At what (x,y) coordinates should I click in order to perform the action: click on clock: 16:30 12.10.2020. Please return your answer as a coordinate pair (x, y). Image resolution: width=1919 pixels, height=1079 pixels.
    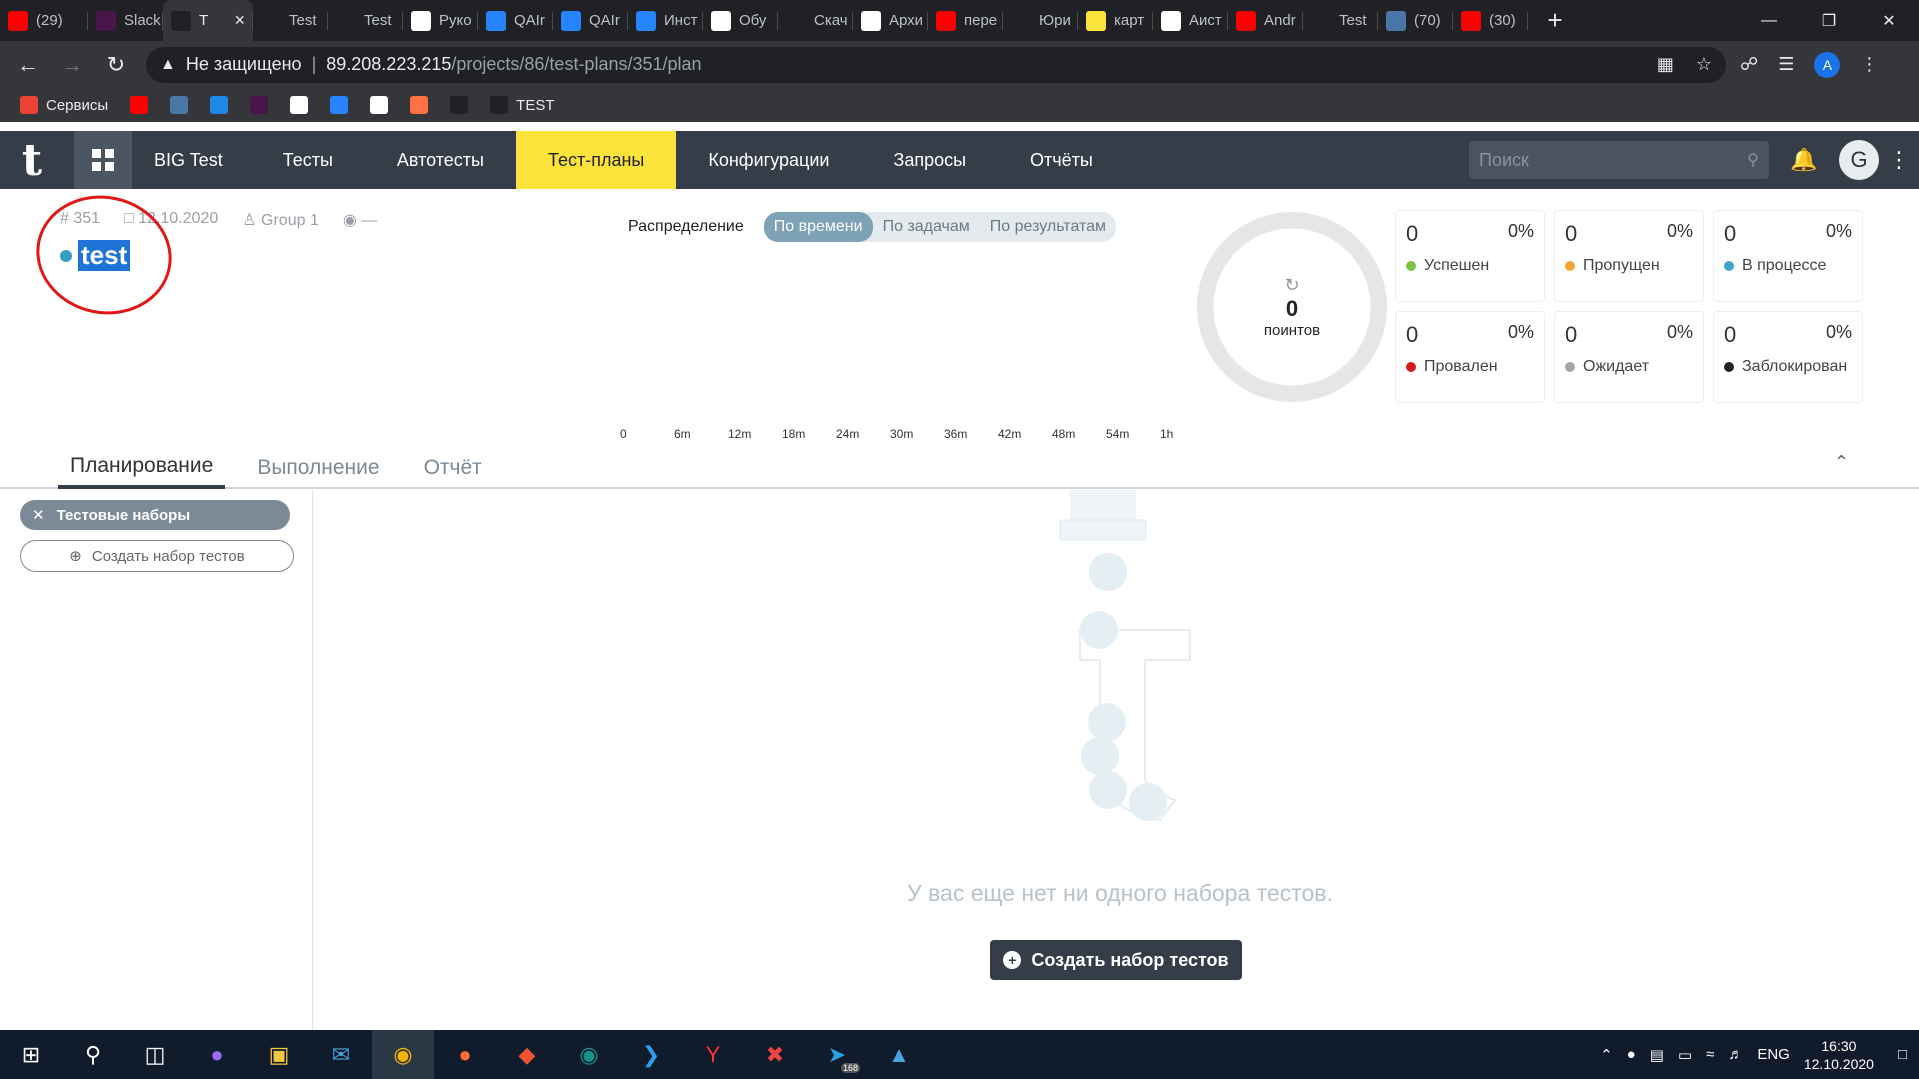
    Looking at the image, I should click on (1839, 1055).